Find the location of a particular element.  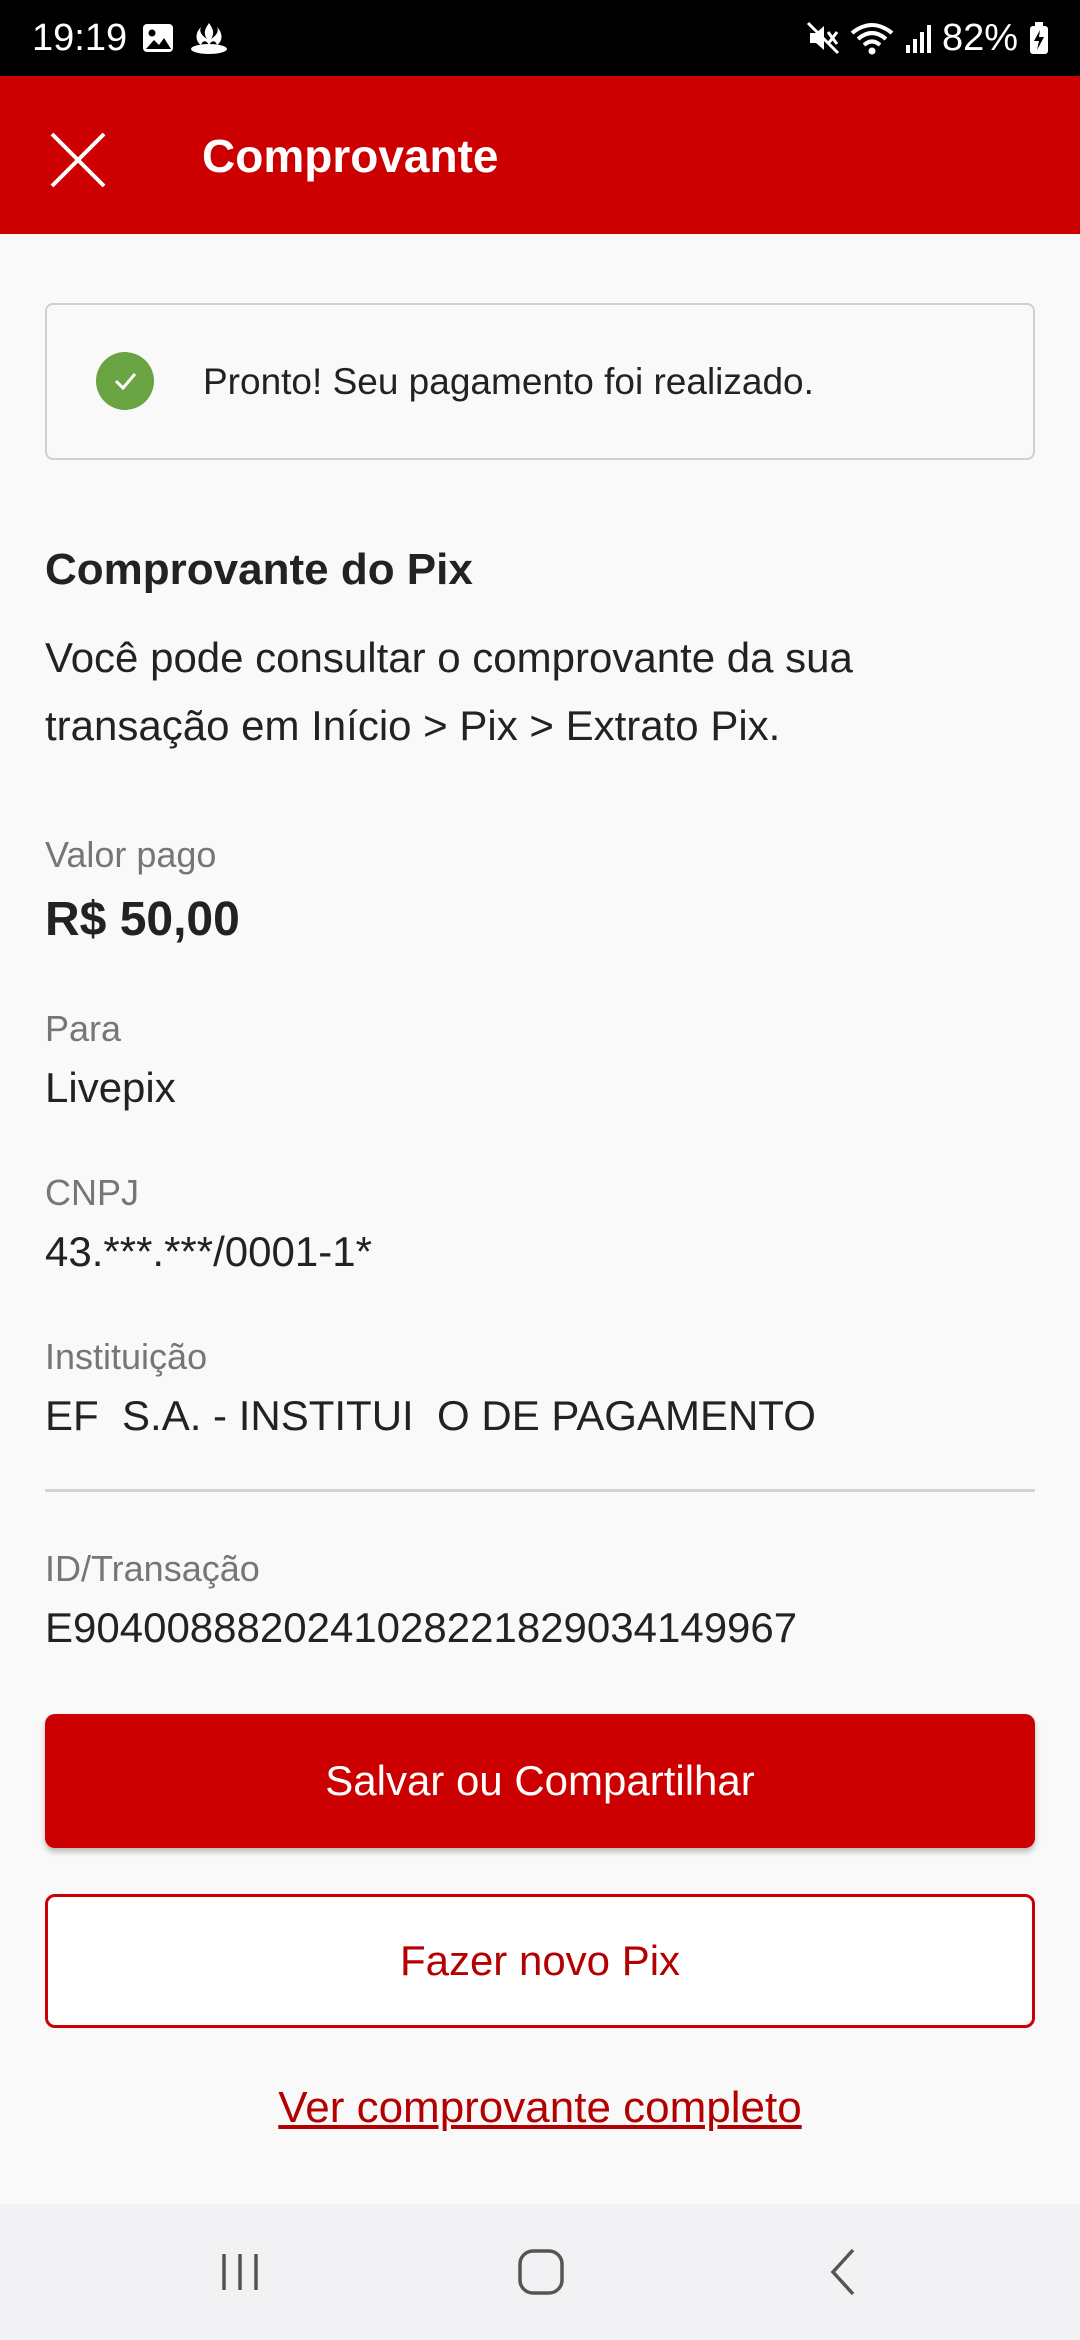

recipient-label: Para is located at coordinates (83, 1028).